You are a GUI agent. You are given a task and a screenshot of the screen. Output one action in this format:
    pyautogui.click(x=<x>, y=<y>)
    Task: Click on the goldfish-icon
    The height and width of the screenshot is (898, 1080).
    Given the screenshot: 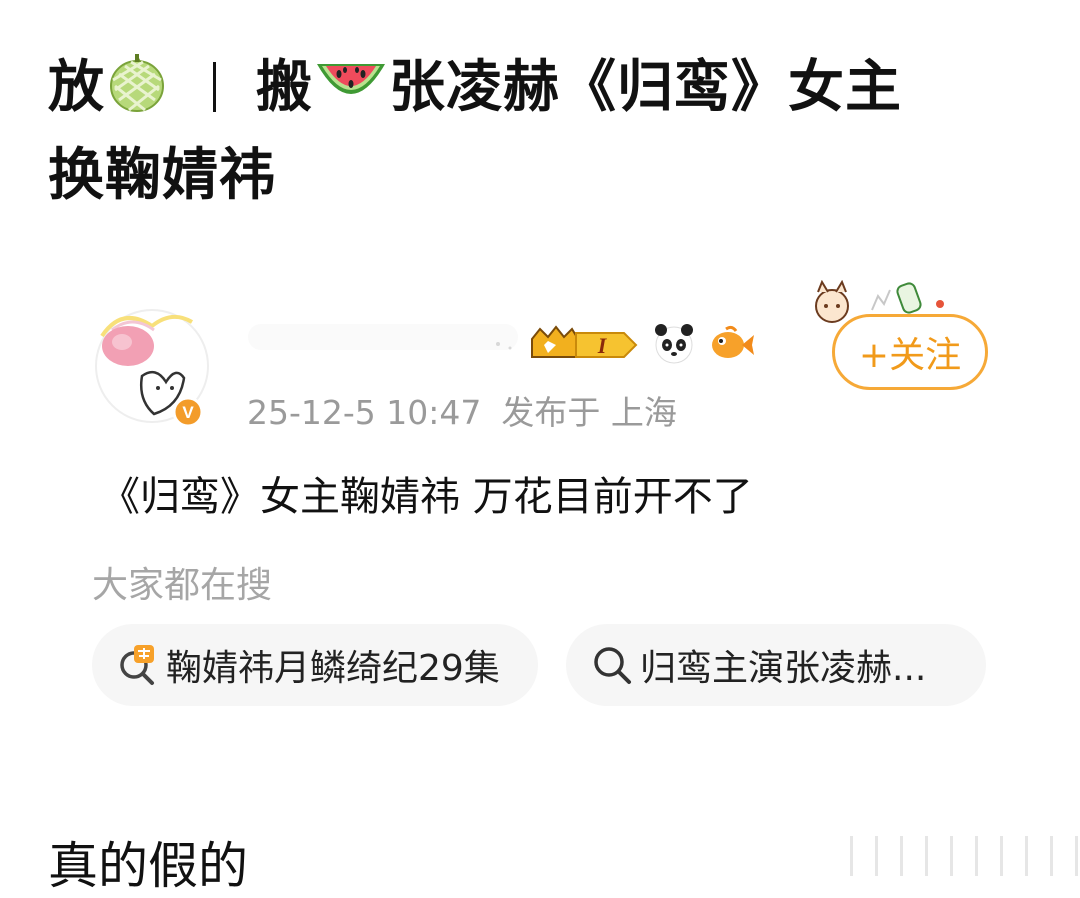 What is the action you would take?
    pyautogui.click(x=733, y=341)
    